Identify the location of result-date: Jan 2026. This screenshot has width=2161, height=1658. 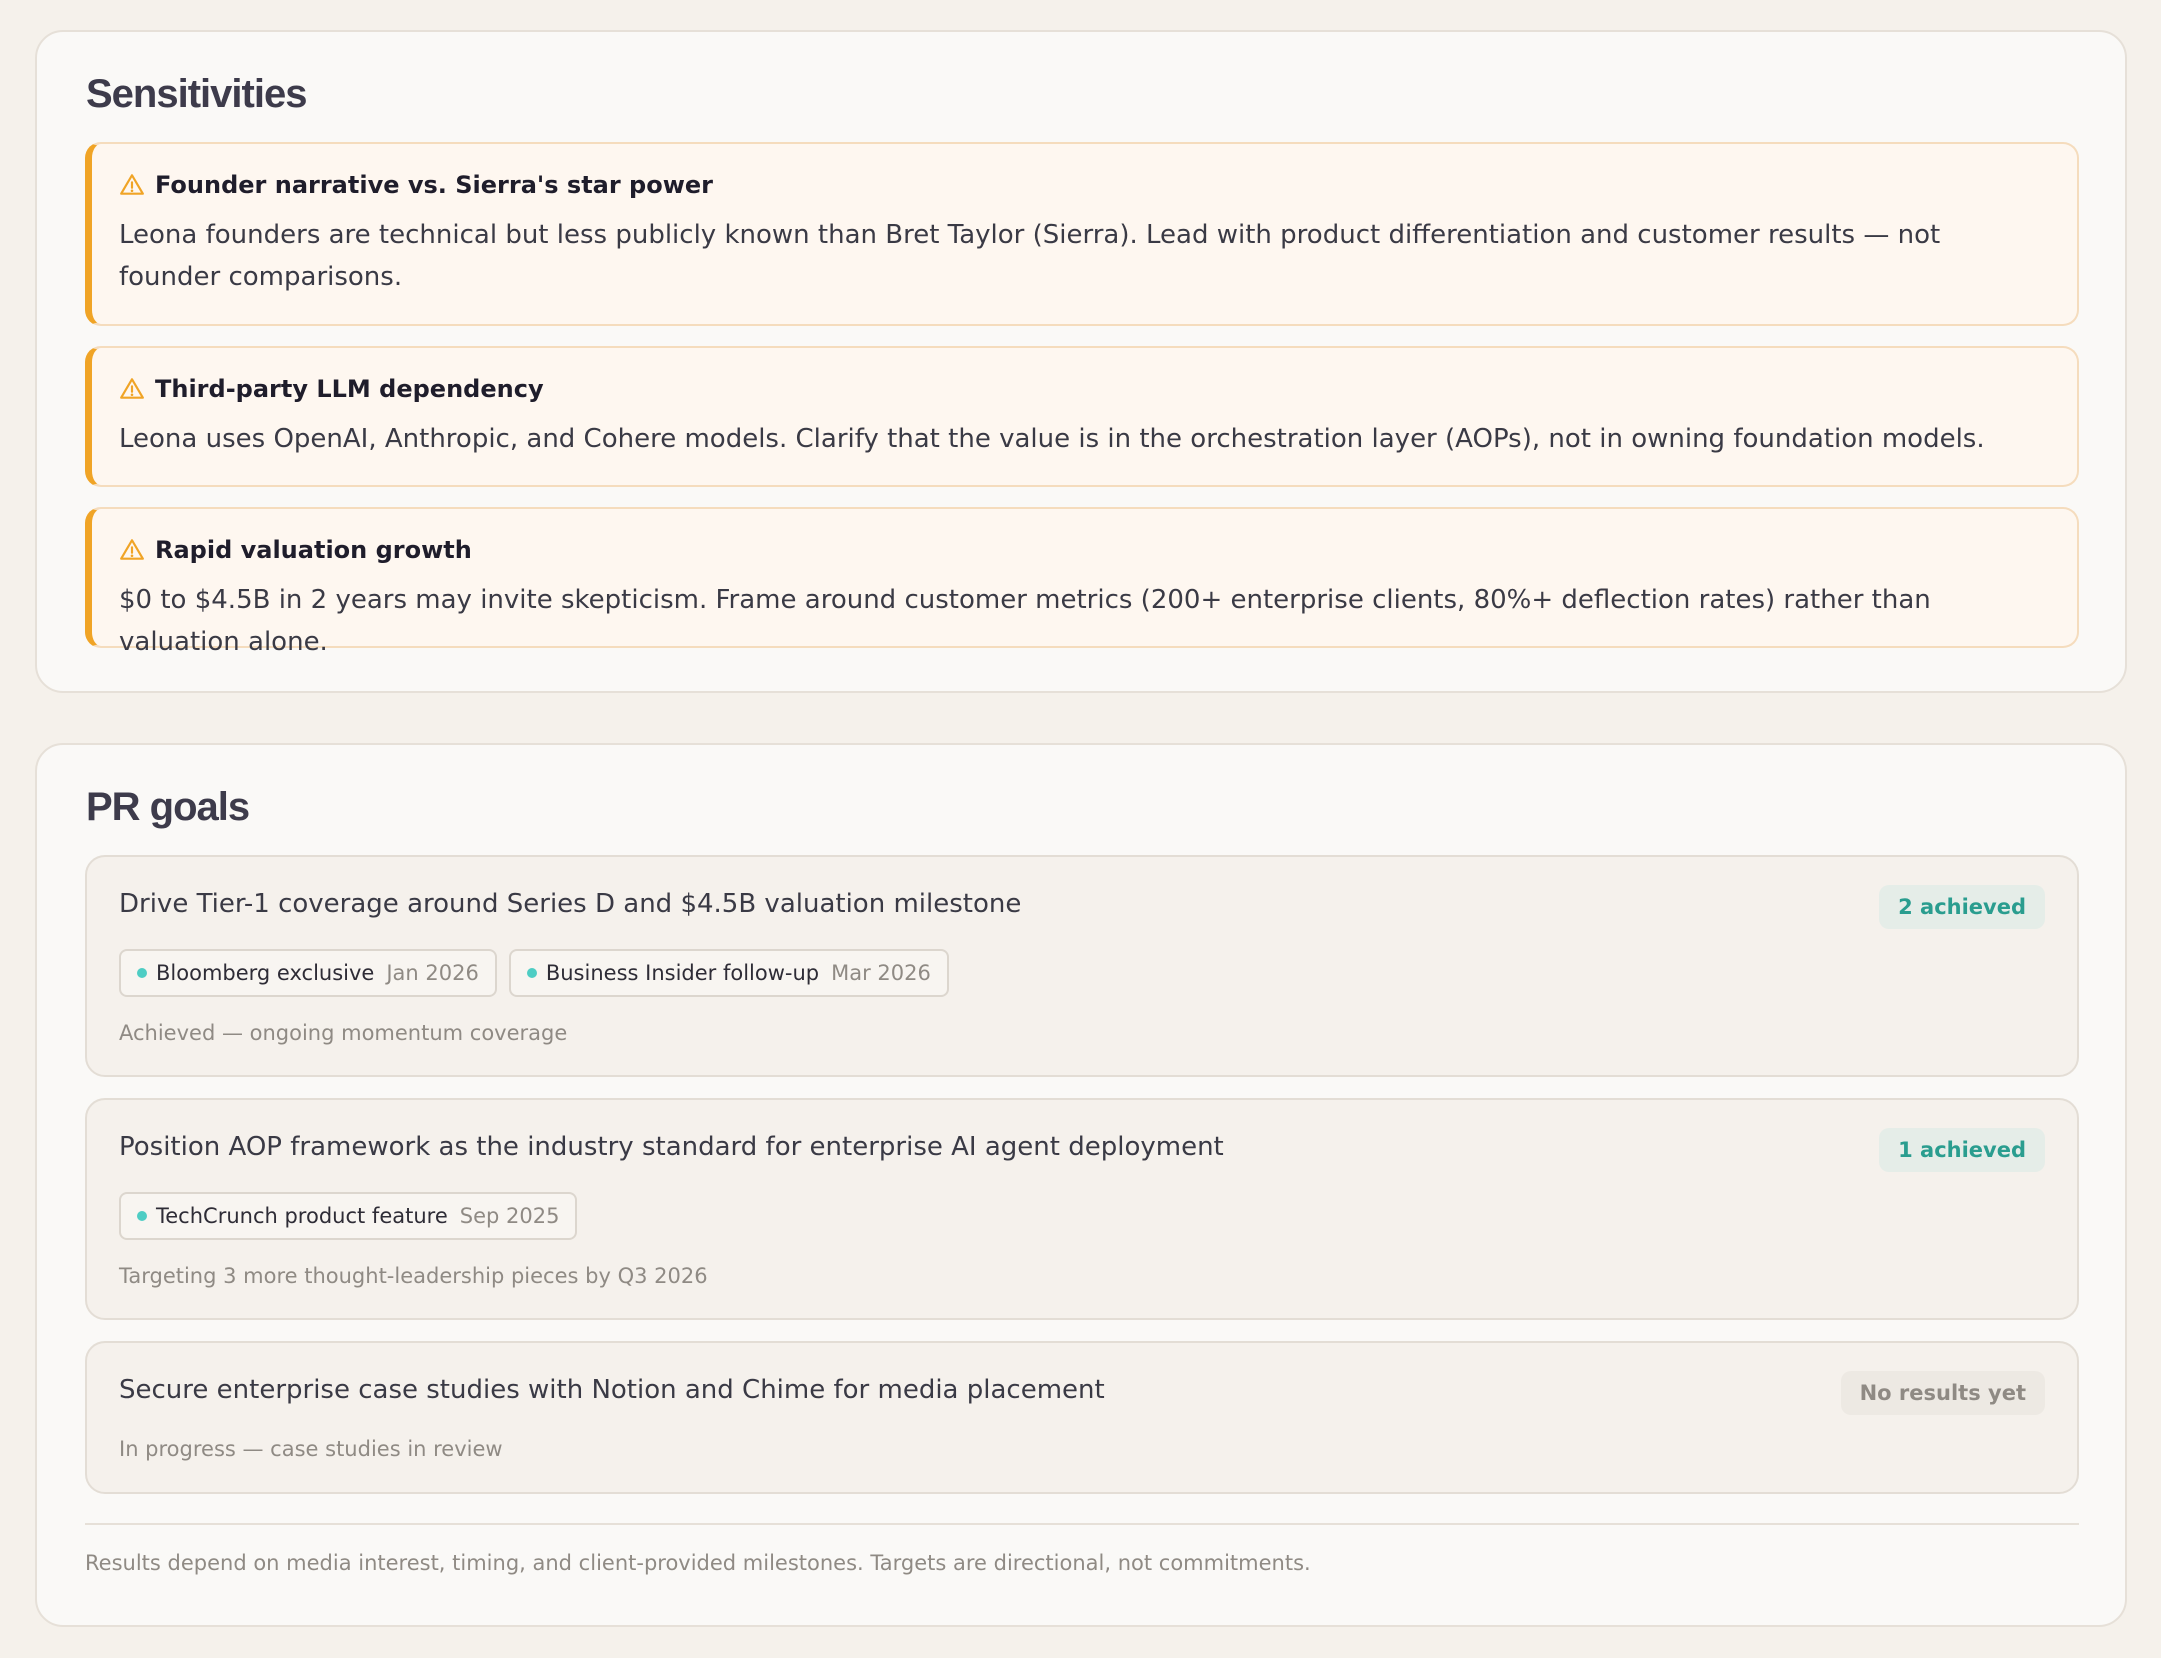
(432, 973).